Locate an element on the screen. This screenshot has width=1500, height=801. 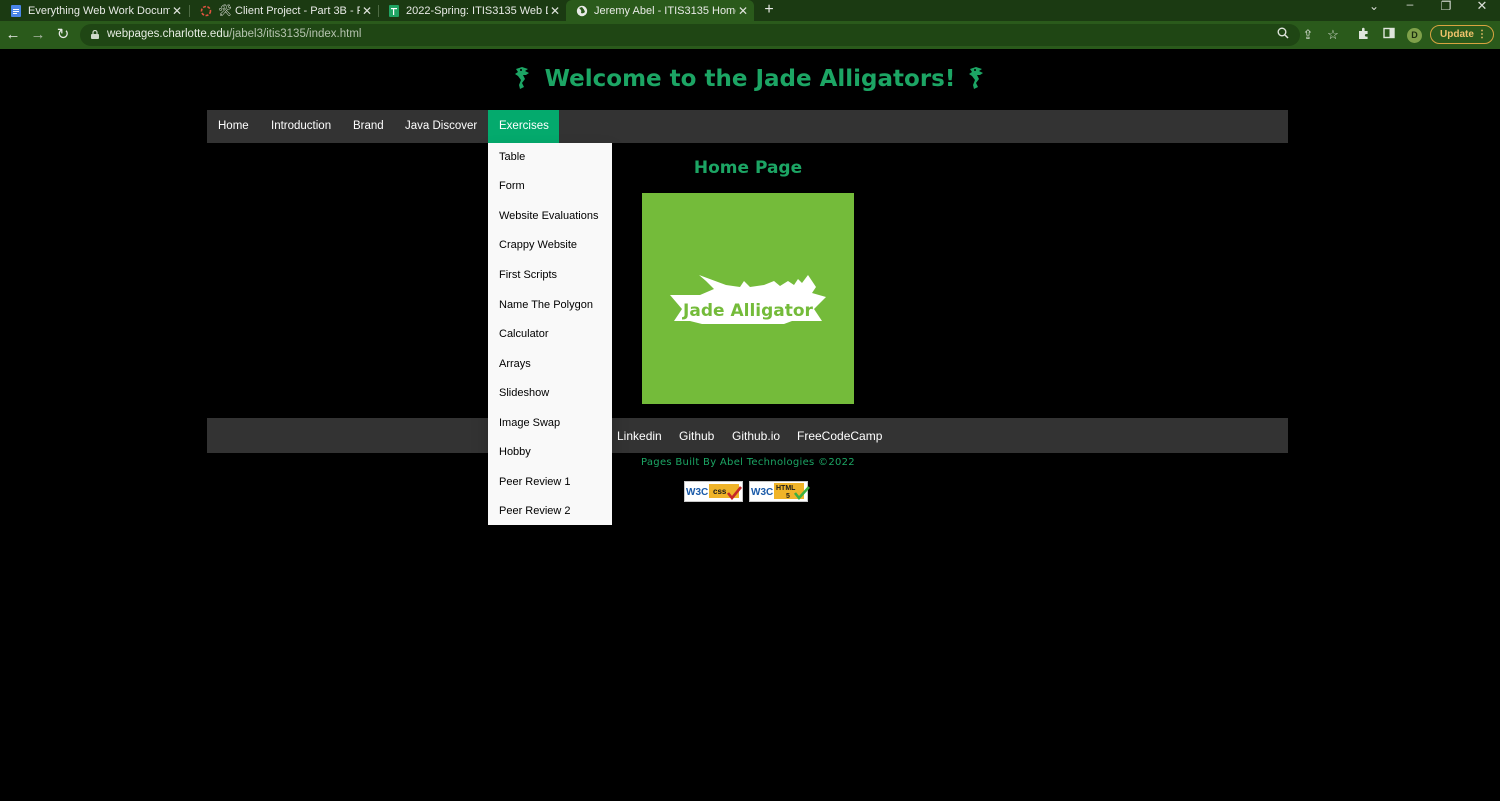
lock-icon is located at coordinates (95, 34).